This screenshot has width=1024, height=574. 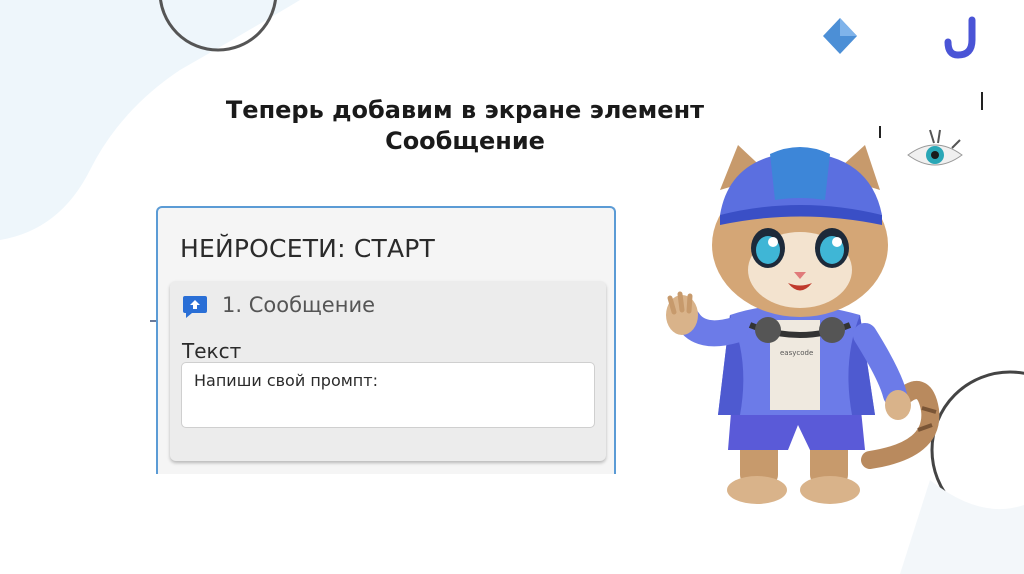 I want to click on message-block: 1. Сообщение Текст Напиши свой промпт:, so click(x=388, y=371).